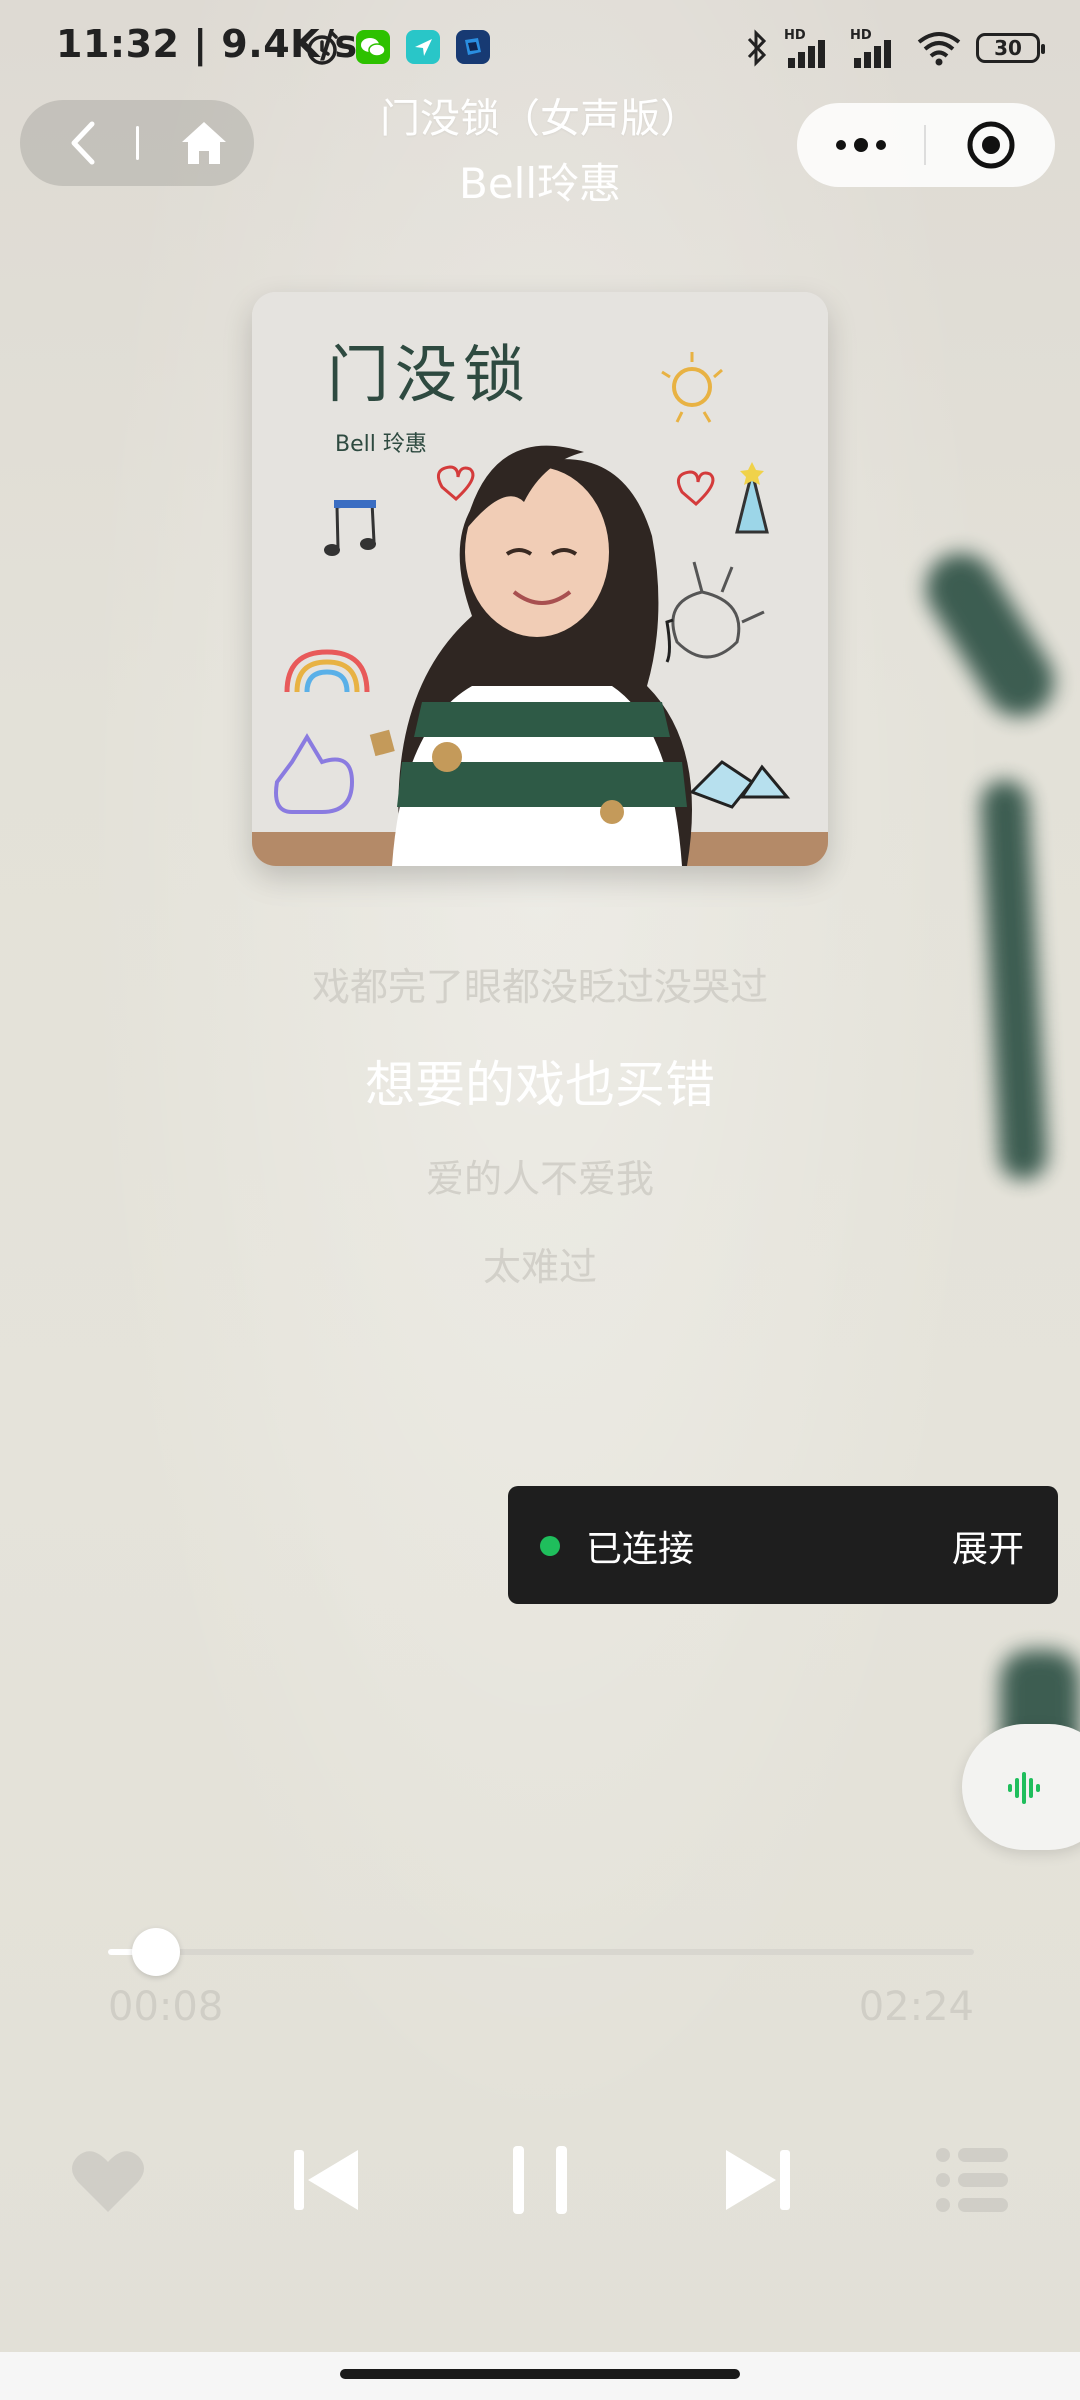  I want to click on wifi-icon, so click(939, 49).